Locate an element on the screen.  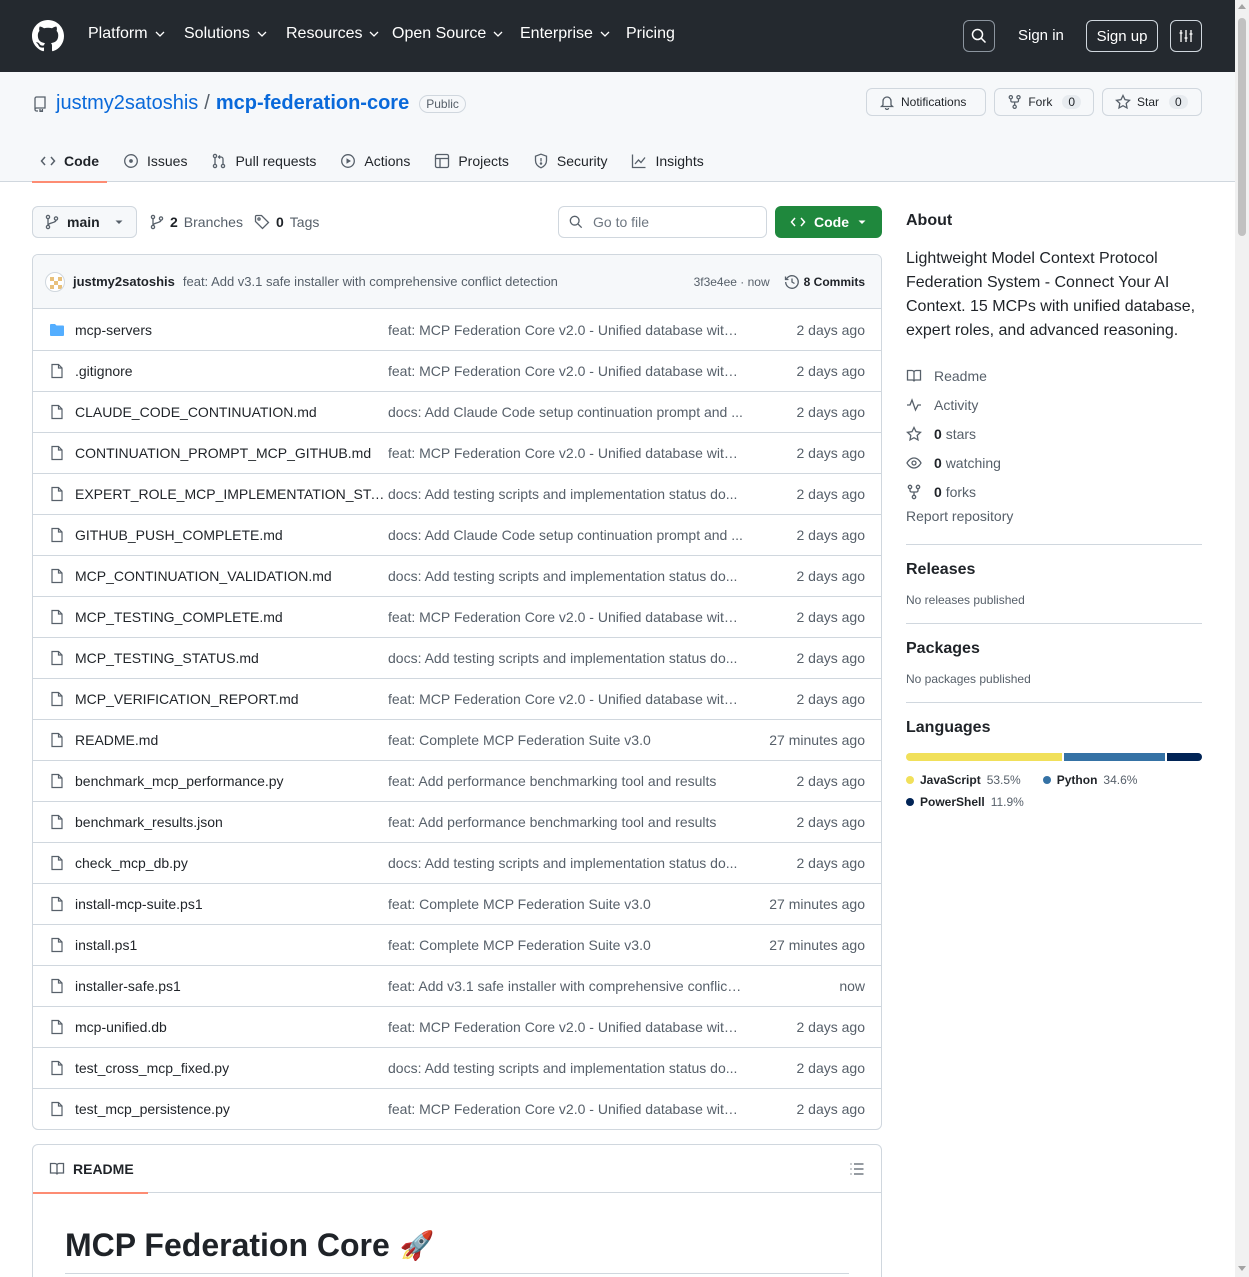
packages-heading: Packages is located at coordinates (1054, 649).